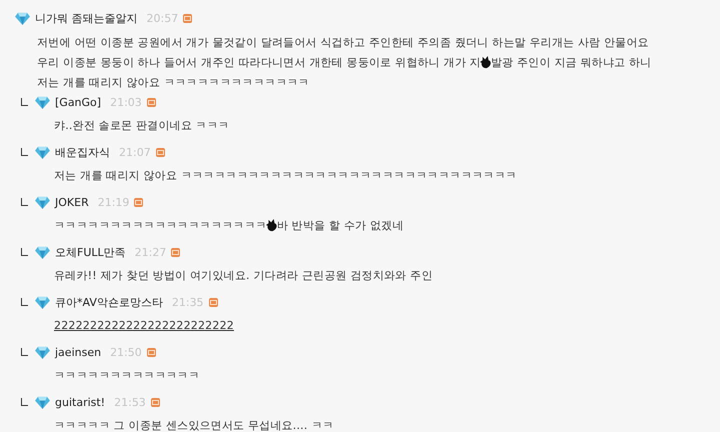 The image size is (720, 432). I want to click on comment-text: 저번에 어떤 이종분 공원에서 개가 물것같이 달려들어서 식겁하고 주인한테 주의좀 줬더니 하는말 우리개는 사람 안물어요, so click(343, 42).